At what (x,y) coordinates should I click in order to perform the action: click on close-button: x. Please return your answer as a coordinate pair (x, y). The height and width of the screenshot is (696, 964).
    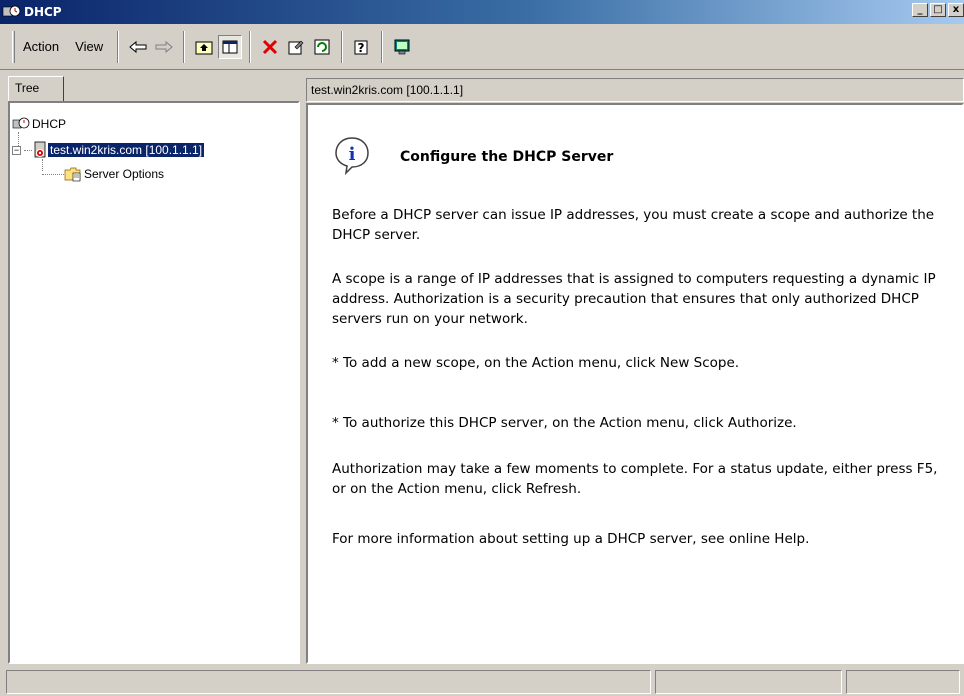
    Looking at the image, I should click on (956, 10).